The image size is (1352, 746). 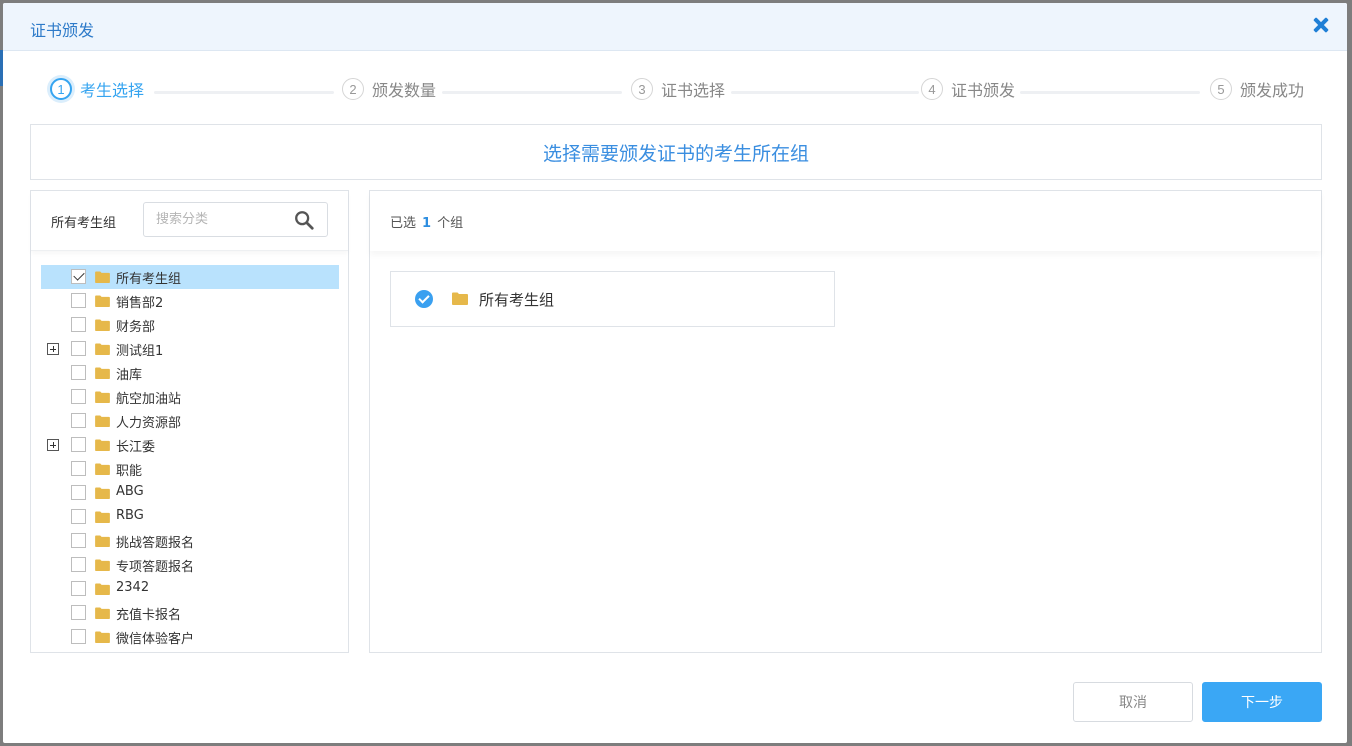 What do you see at coordinates (304, 220) in the screenshot?
I see `search-icon` at bounding box center [304, 220].